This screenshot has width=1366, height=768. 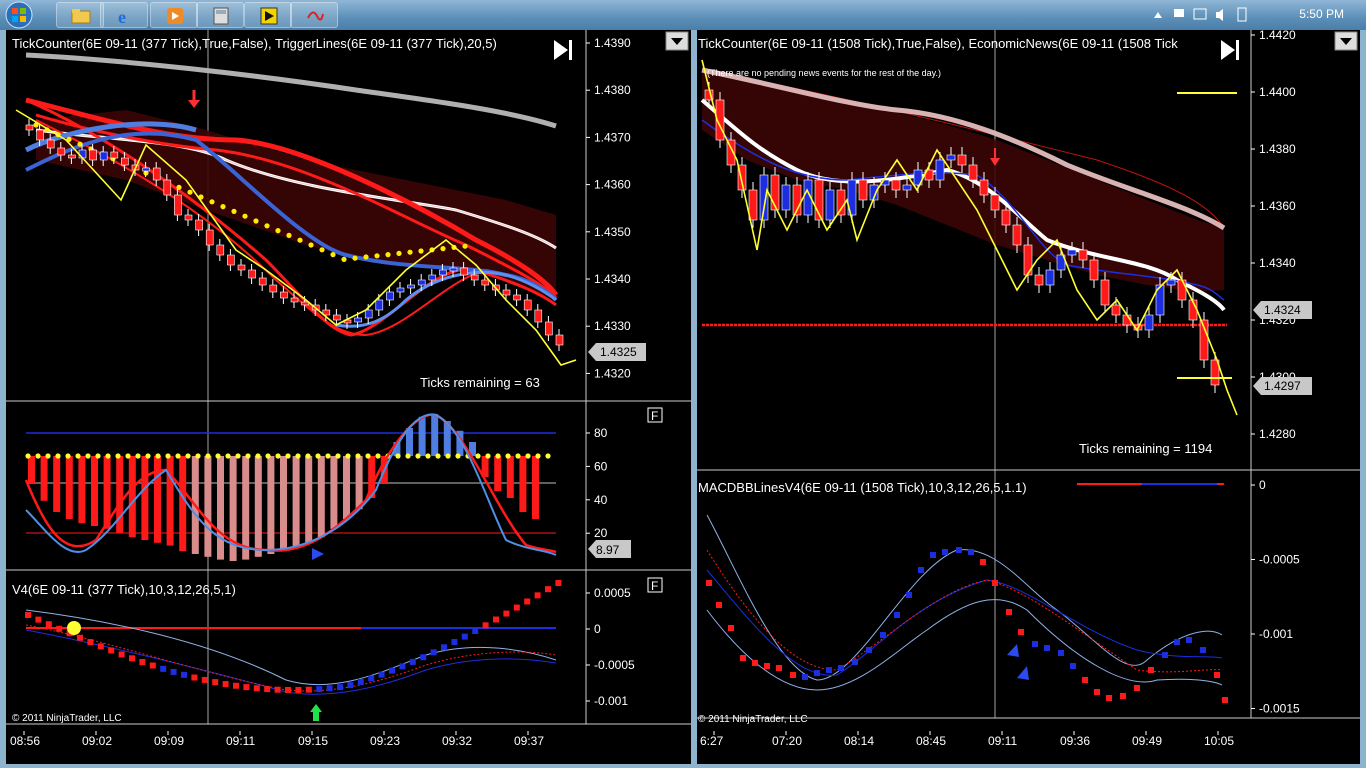 What do you see at coordinates (97, 741) in the screenshot?
I see `time-tick-label: 09:02` at bounding box center [97, 741].